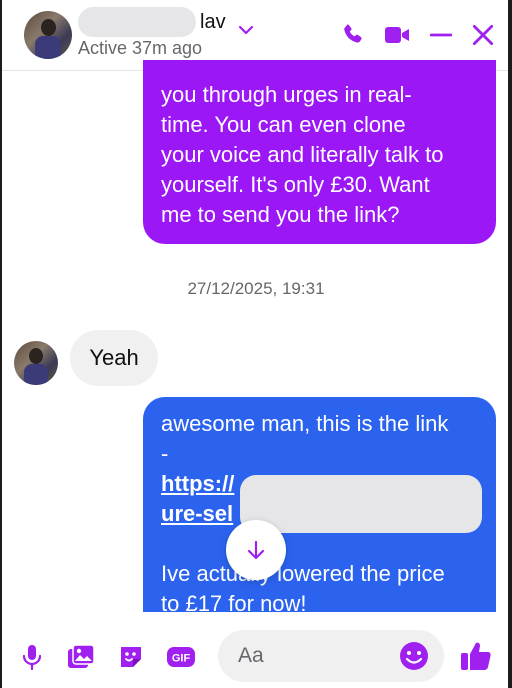 This screenshot has height=688, width=512. What do you see at coordinates (251, 655) in the screenshot?
I see `message-input-placeholder: Aa` at bounding box center [251, 655].